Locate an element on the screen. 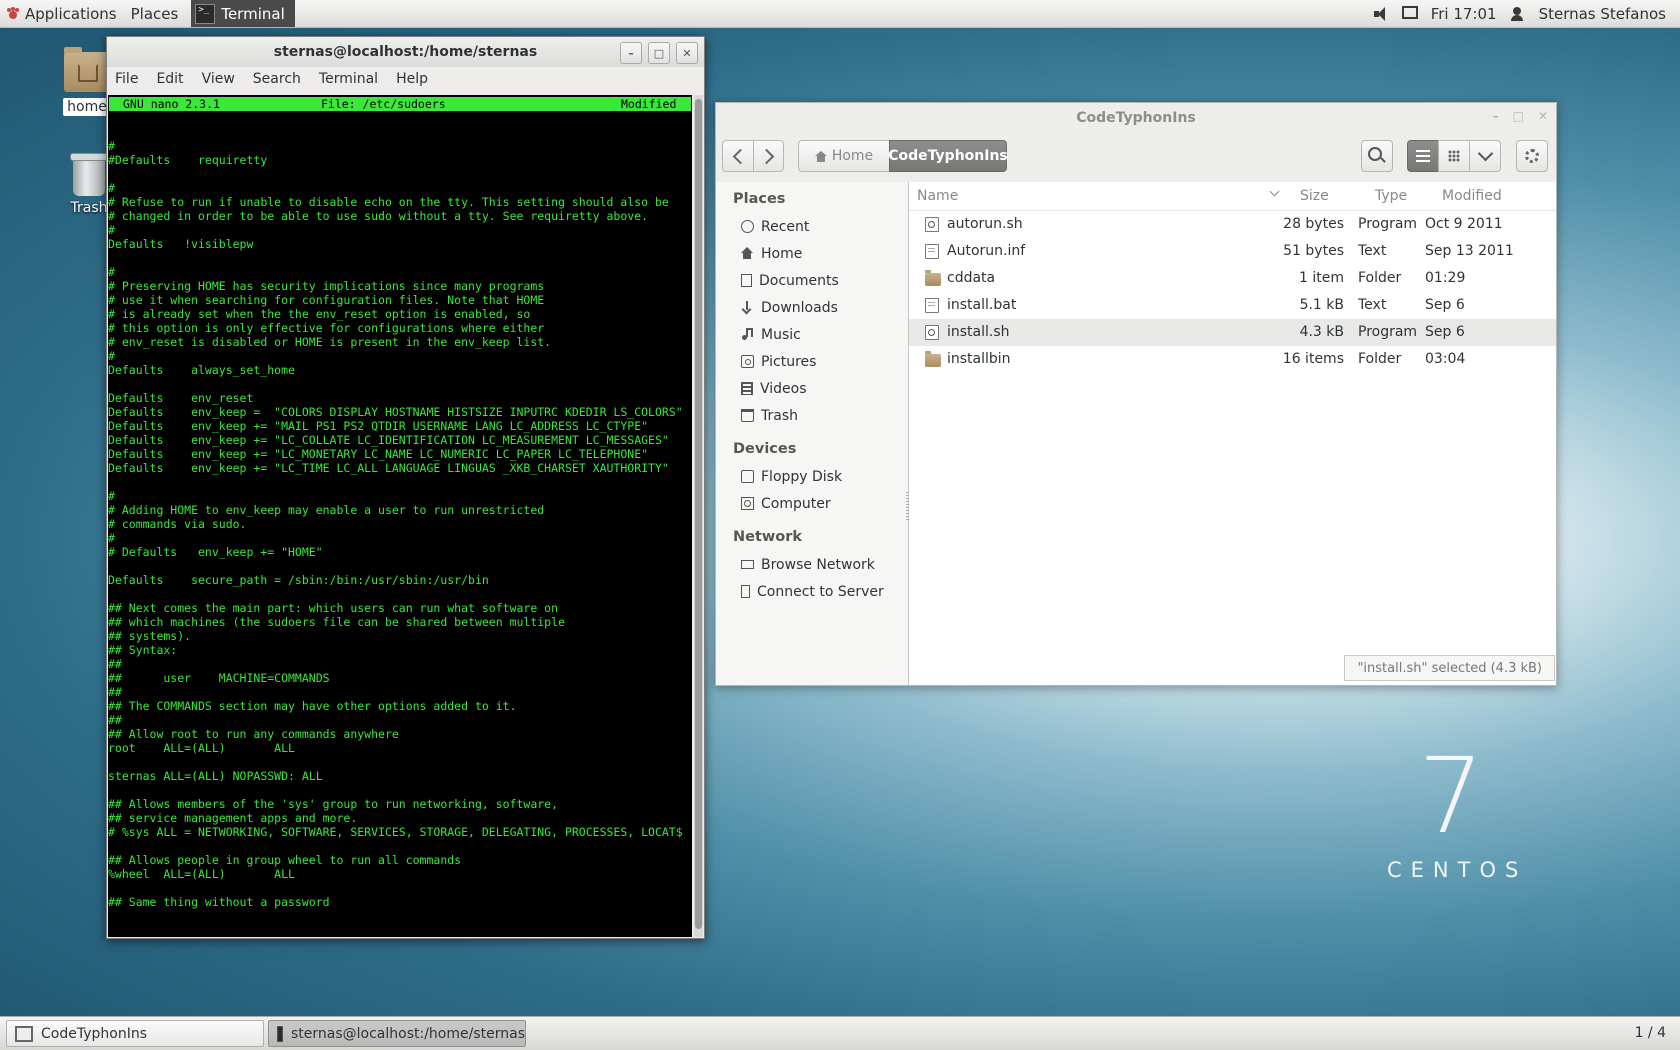  view-options-button is located at coordinates (1485, 156).